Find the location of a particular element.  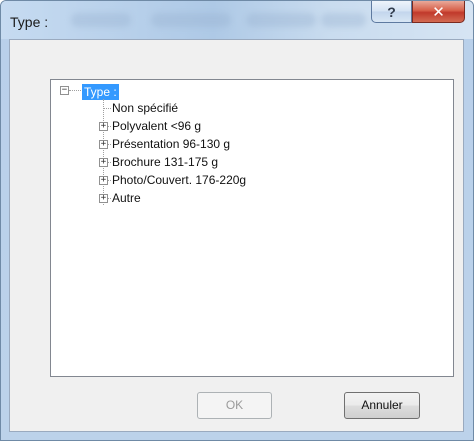

tree-item: + Autre is located at coordinates (216, 198).